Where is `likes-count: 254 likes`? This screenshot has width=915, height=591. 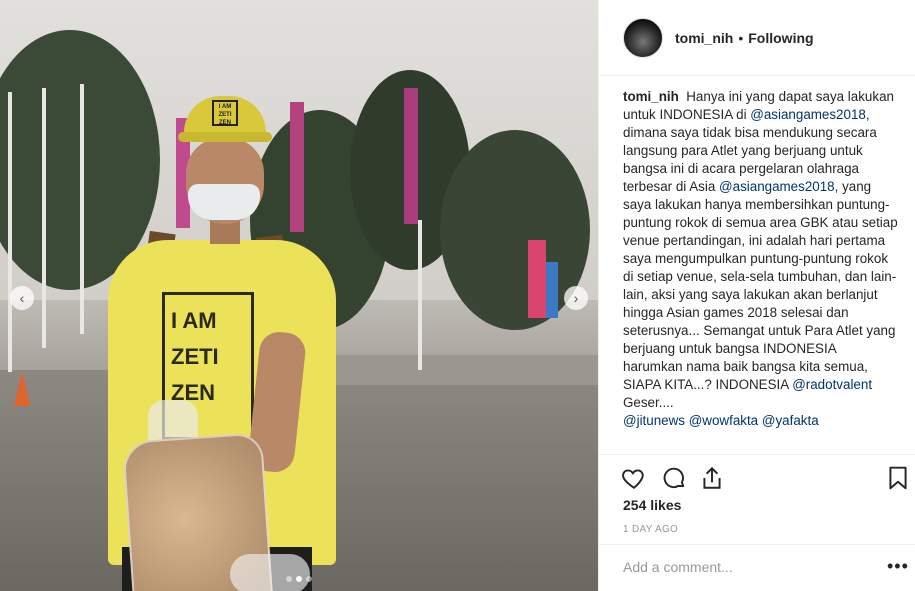
likes-count: 254 likes is located at coordinates (652, 505).